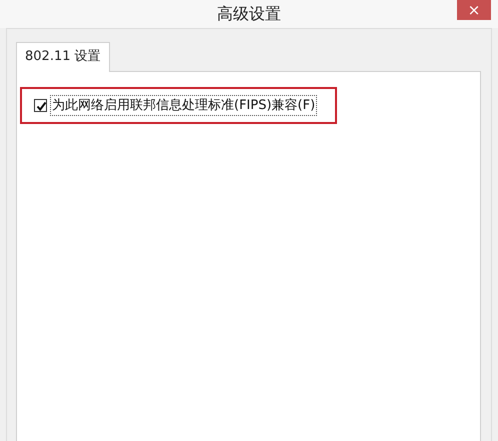 The image size is (498, 441). I want to click on checkbox, so click(40, 105).